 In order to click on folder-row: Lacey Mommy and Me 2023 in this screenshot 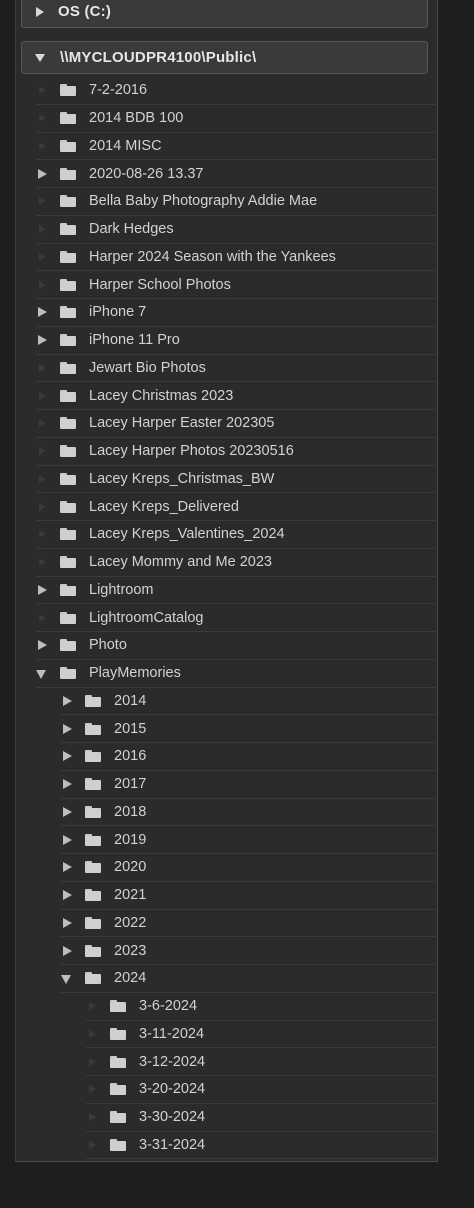, I will do `click(236, 563)`.